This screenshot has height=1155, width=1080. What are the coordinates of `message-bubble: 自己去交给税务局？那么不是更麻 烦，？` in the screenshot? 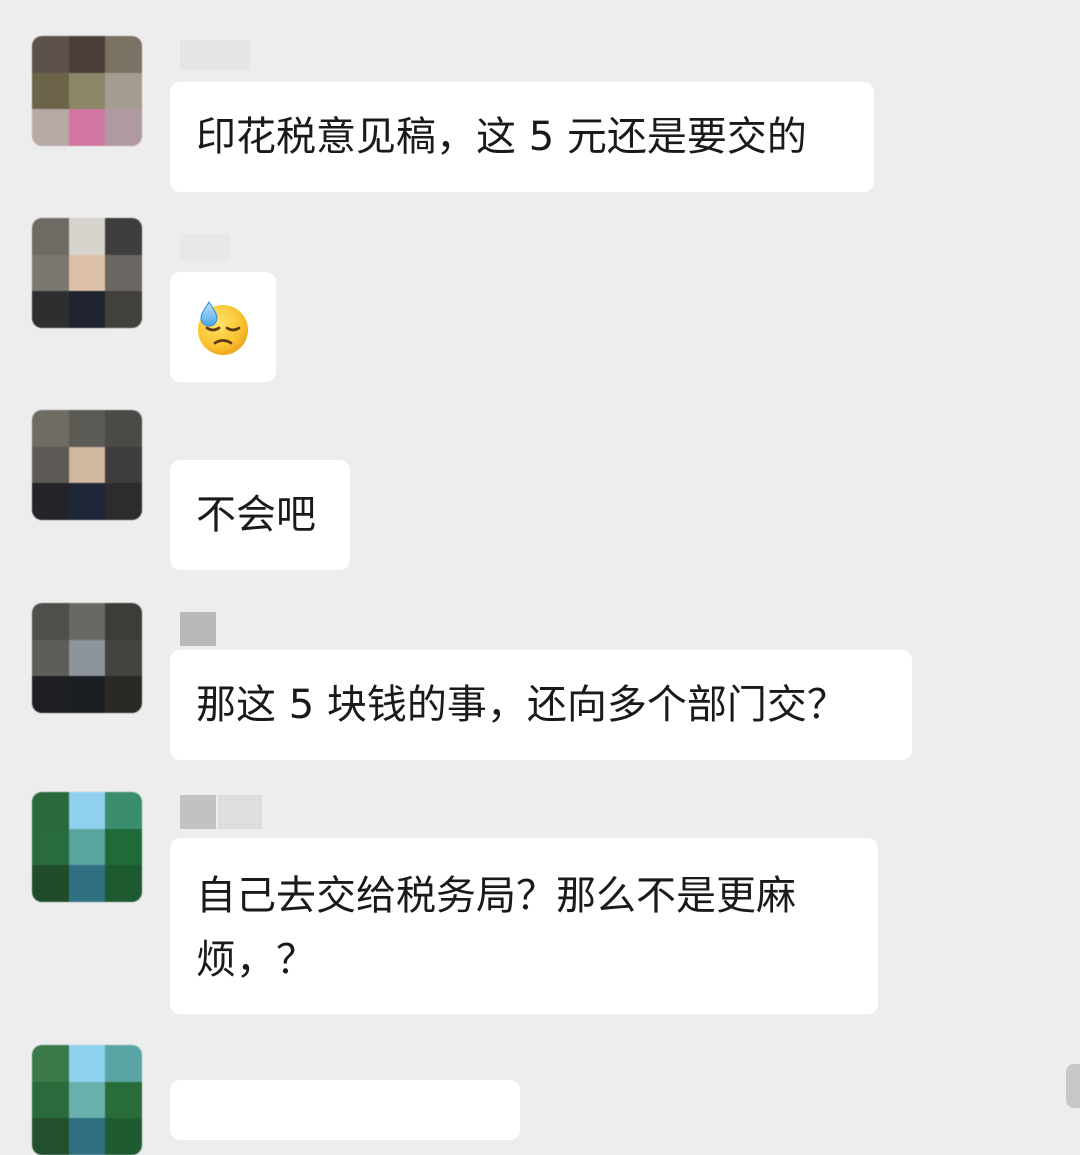 It's located at (524, 926).